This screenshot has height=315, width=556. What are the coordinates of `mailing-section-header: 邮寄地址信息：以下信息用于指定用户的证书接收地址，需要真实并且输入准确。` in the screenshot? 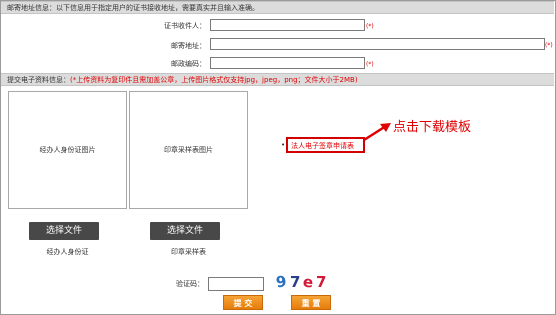 It's located at (277, 7).